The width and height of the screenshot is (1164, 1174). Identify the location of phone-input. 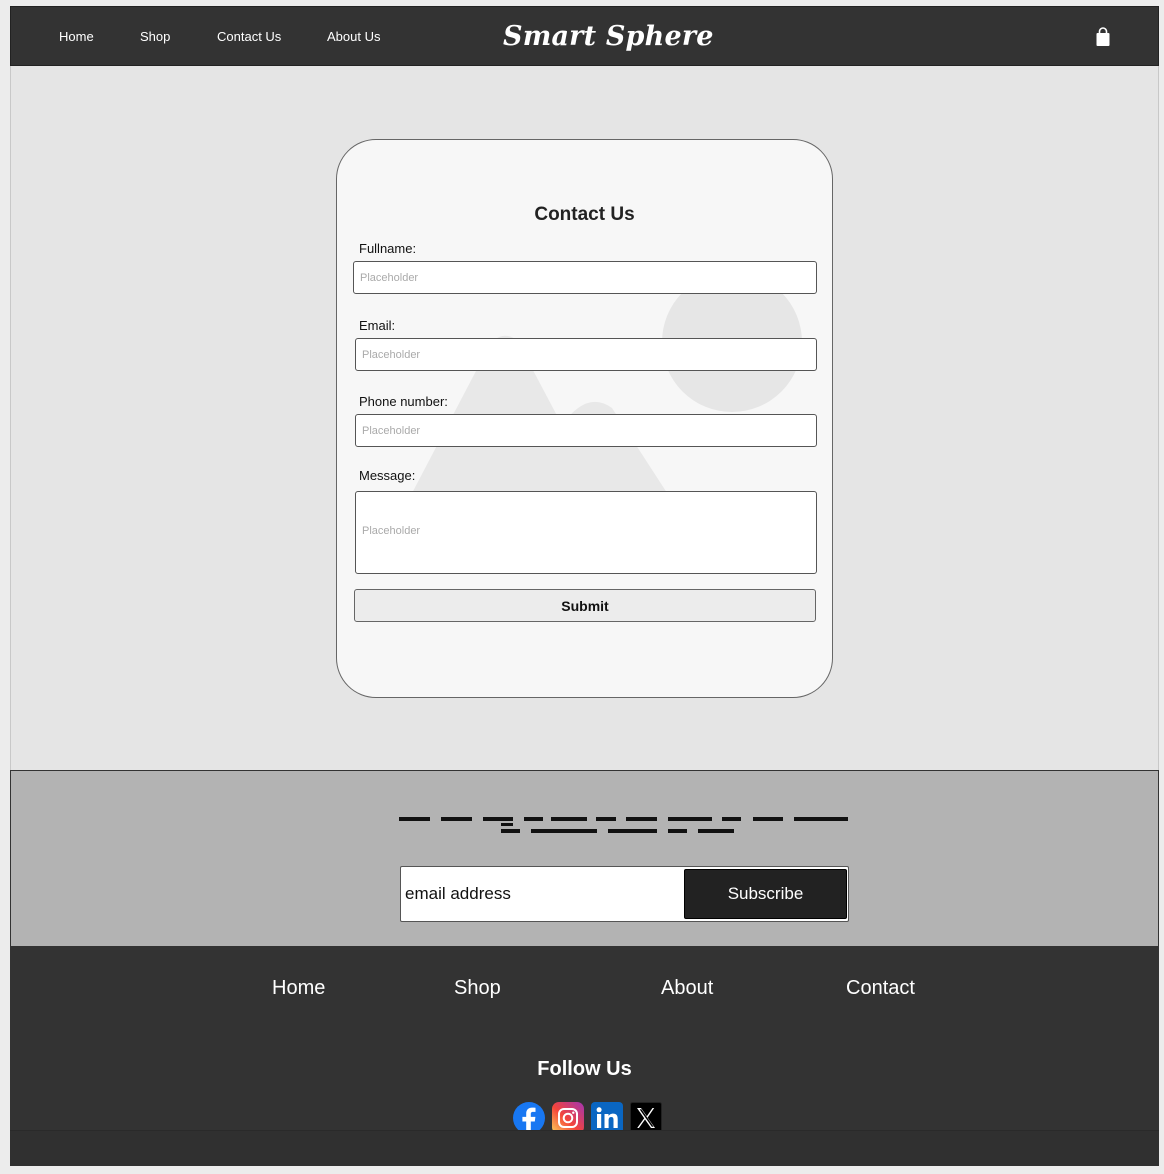
(586, 430).